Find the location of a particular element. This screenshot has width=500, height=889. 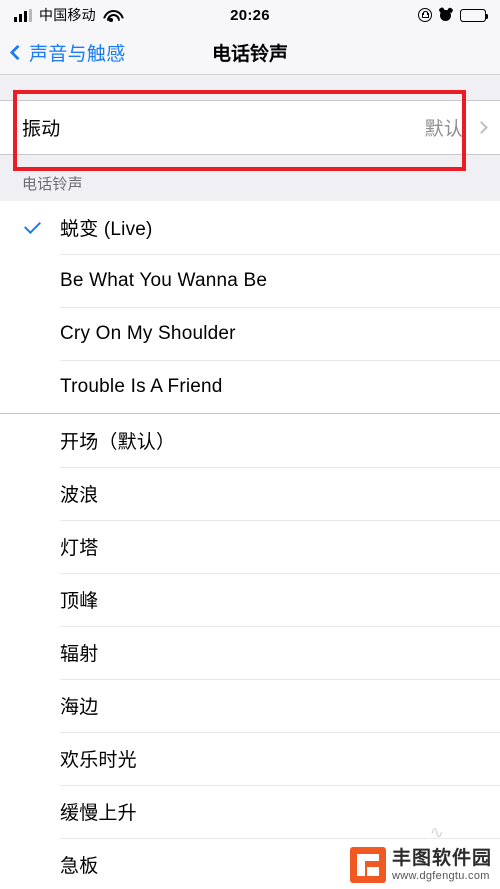

ringtone-label-9: 海边 is located at coordinates (79, 707).